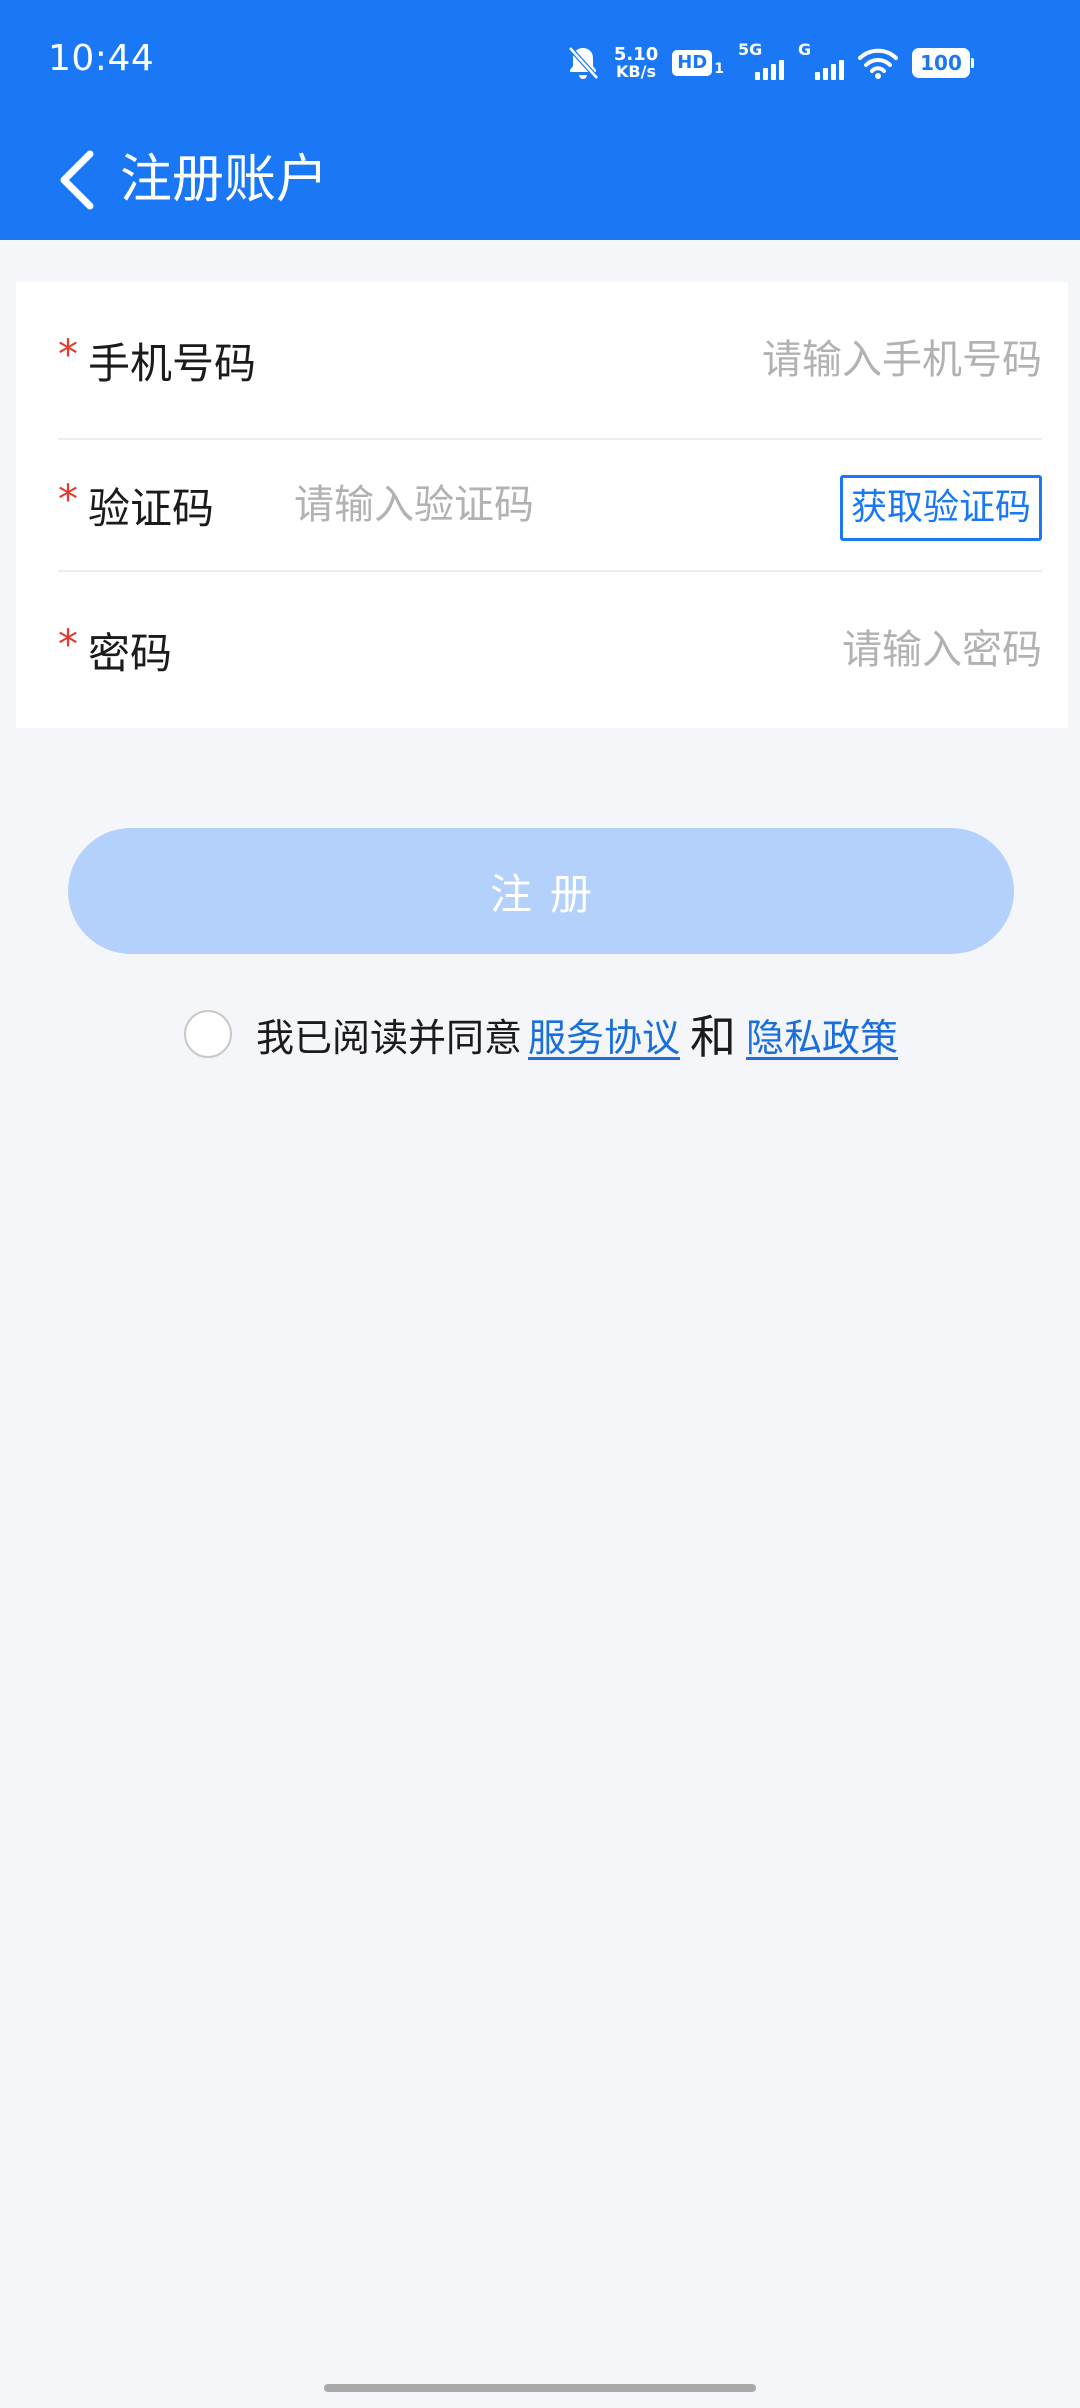 This screenshot has width=1080, height=2408. Describe the element at coordinates (583, 63) in the screenshot. I see `bell-off-icon` at that location.